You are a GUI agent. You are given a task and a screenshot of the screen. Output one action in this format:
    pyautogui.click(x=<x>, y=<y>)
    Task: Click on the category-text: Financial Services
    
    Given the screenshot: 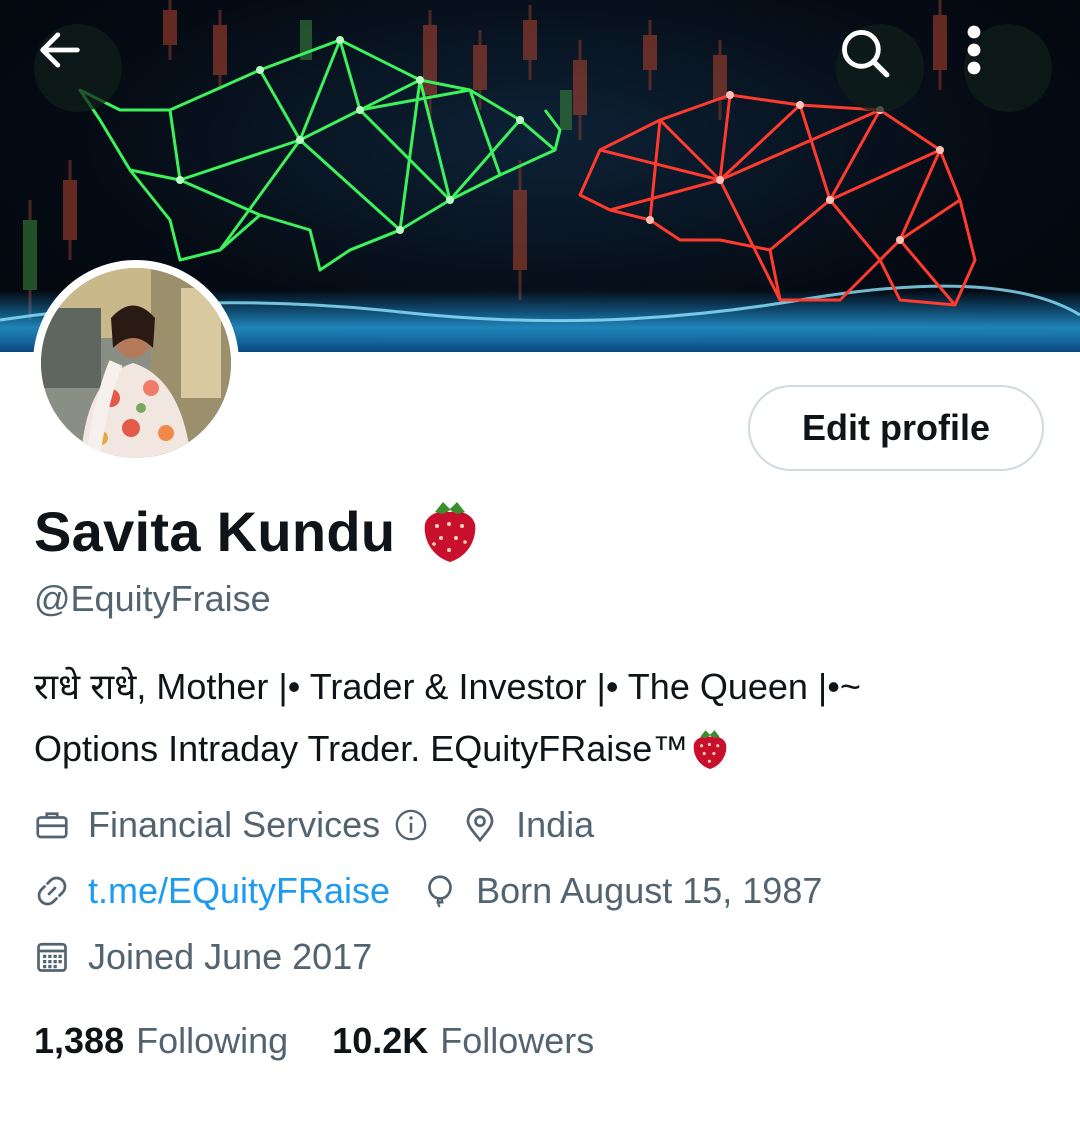 What is the action you would take?
    pyautogui.click(x=234, y=824)
    